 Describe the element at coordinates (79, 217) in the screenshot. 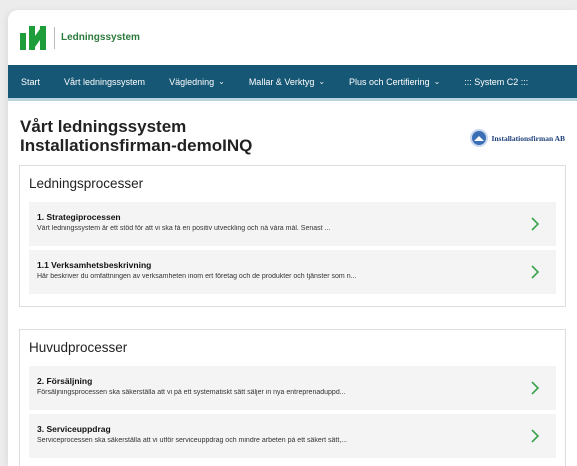

I see `card-title: 1. Strategiprocessen` at that location.